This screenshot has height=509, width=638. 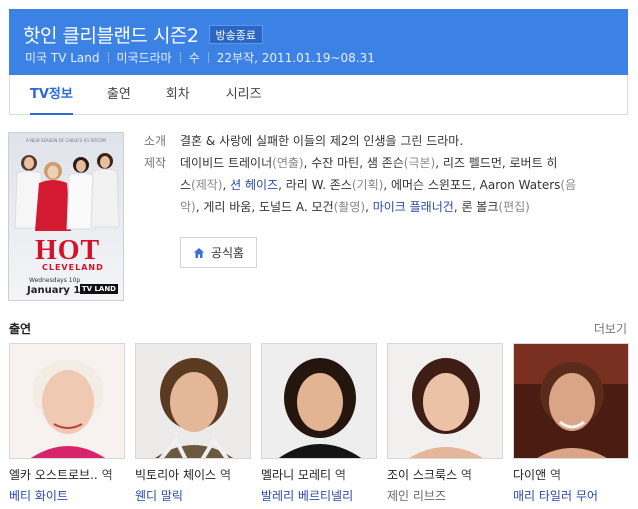 I want to click on meta-genre: 미국드라마, so click(x=144, y=58).